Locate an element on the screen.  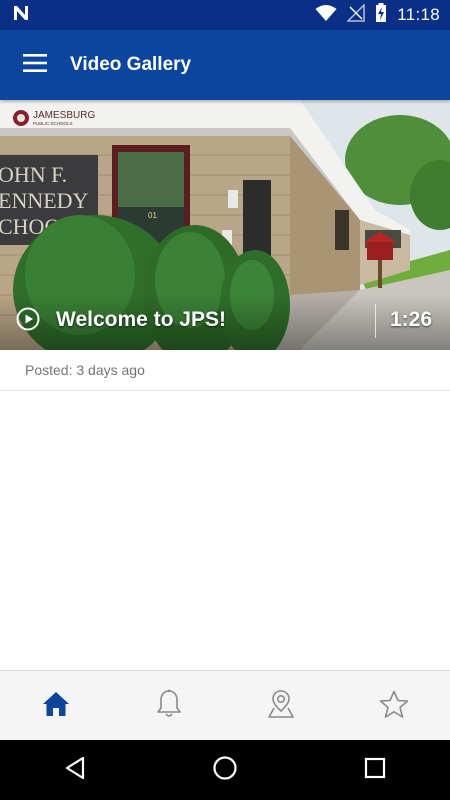
notification-n-icon is located at coordinates (21, 15).